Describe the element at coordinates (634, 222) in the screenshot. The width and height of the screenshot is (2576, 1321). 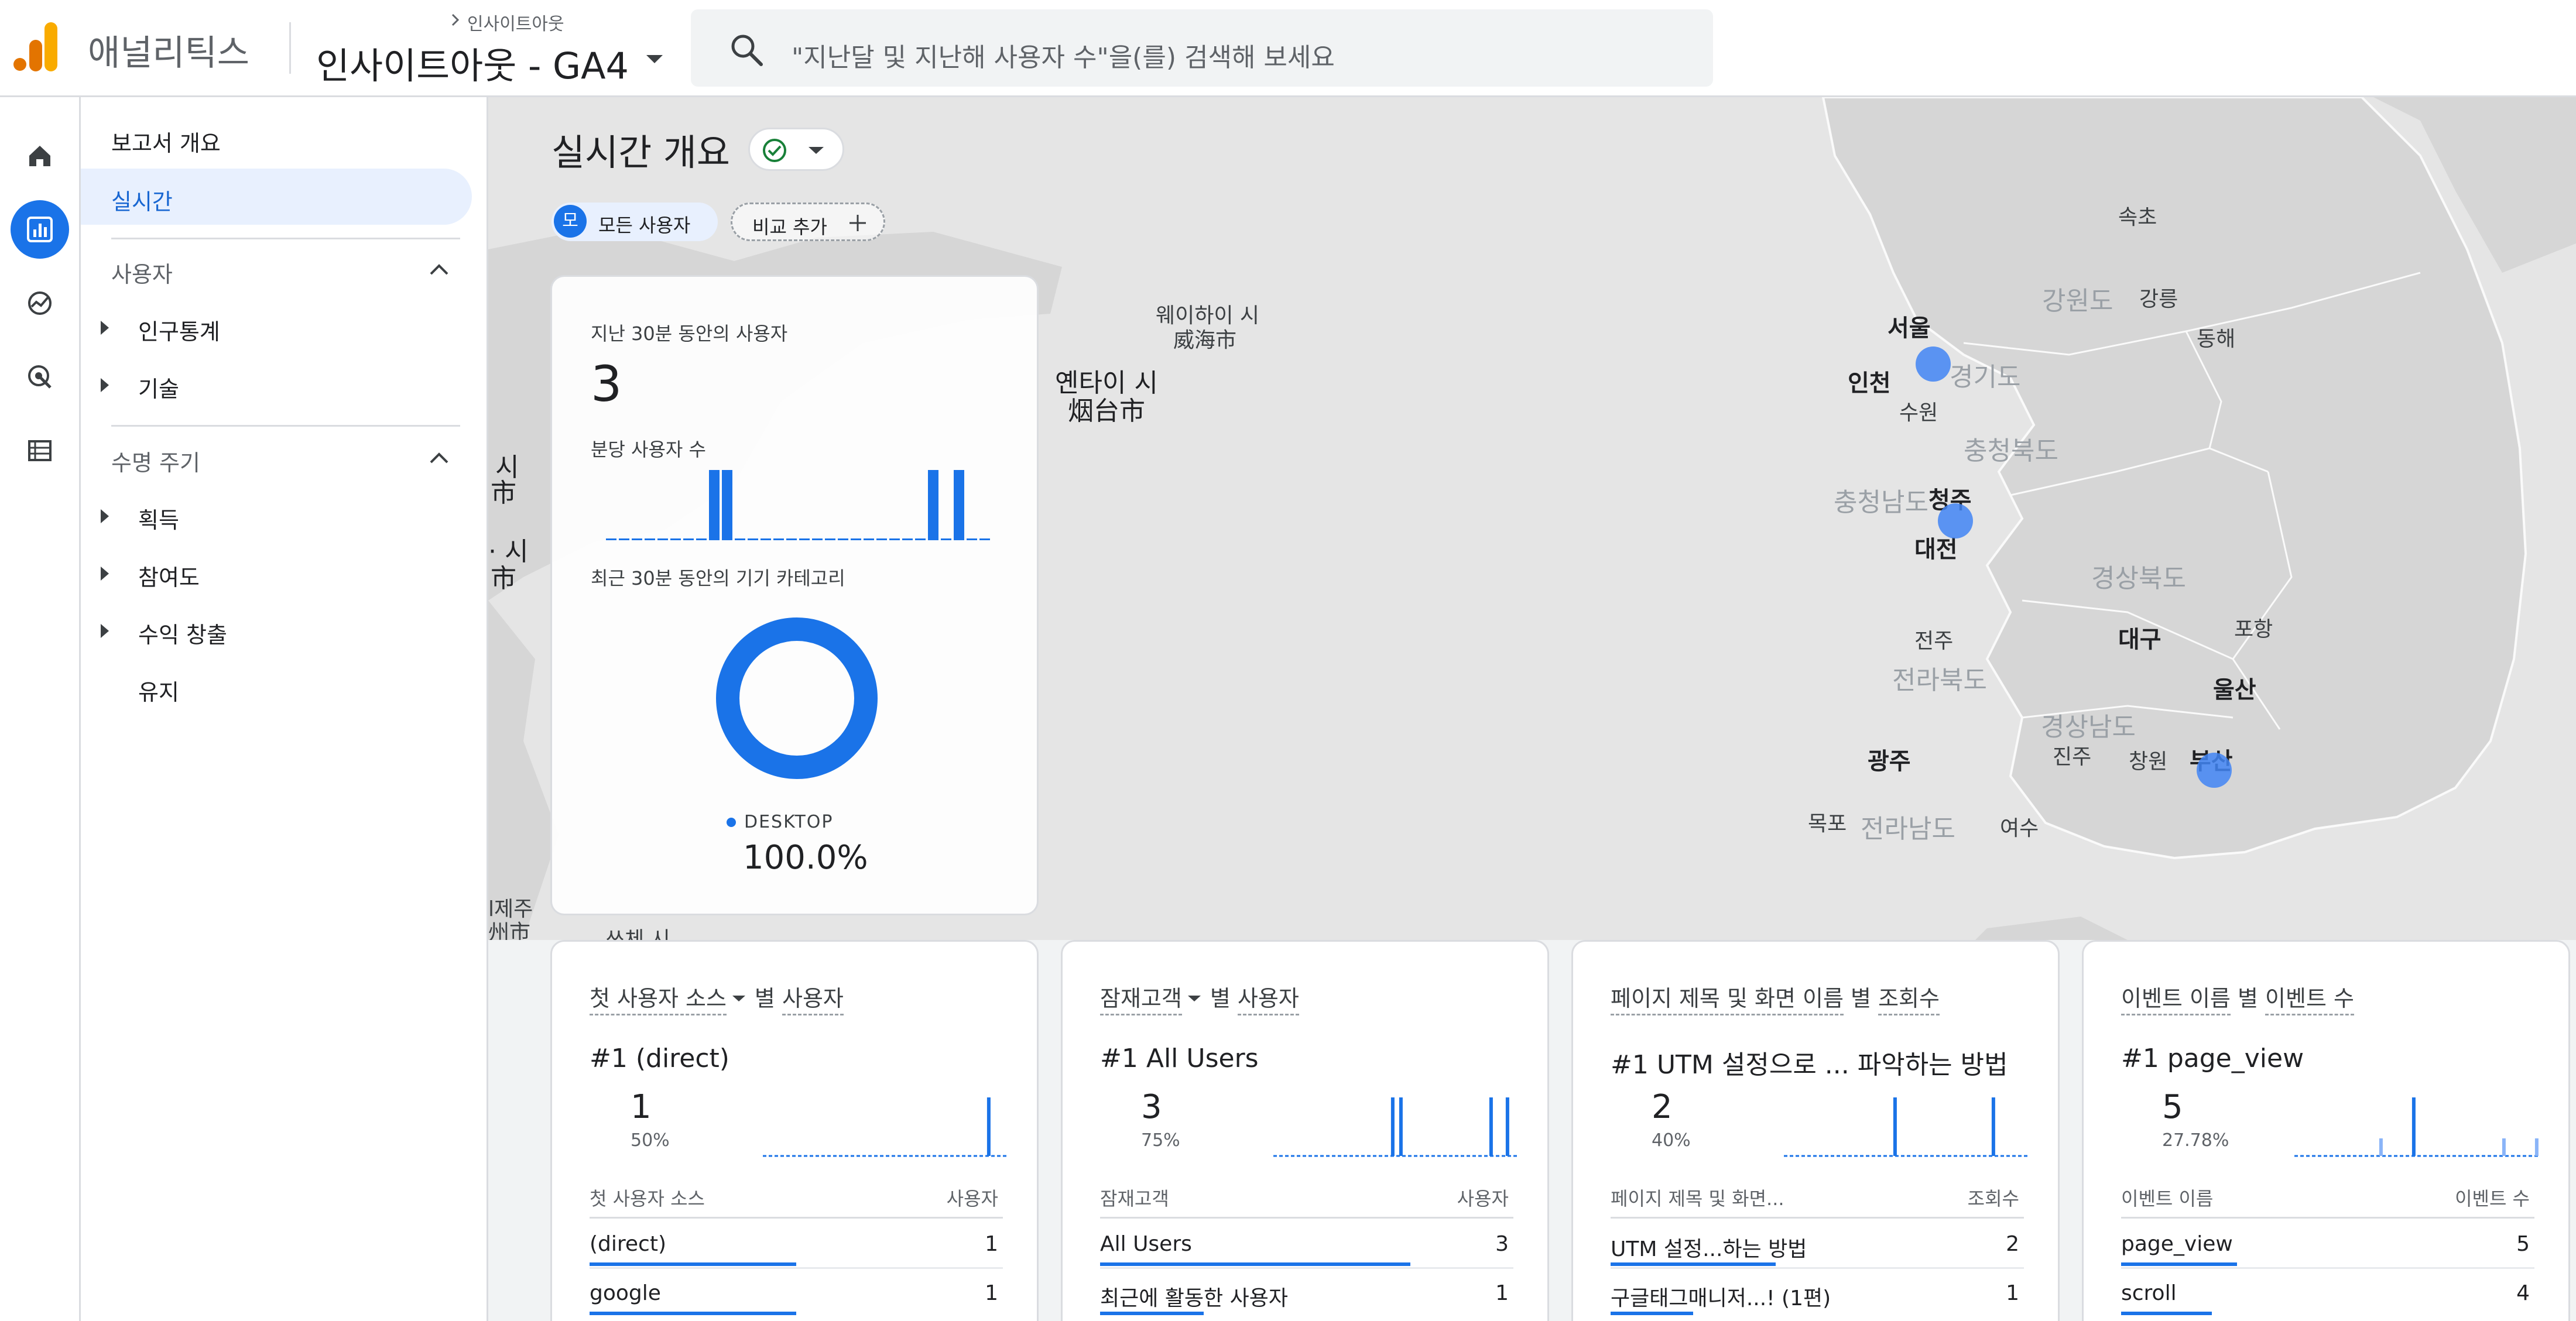
I see `segment-chip-all-users: 모 모든 사용자` at that location.